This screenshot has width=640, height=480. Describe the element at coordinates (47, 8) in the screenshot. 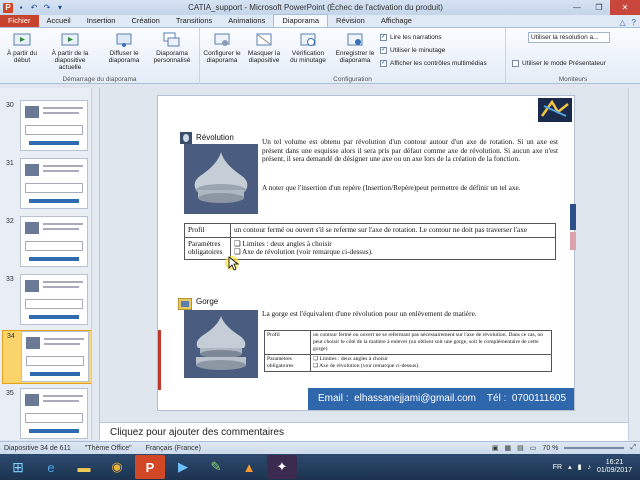

I see `redo-icon: ↷` at that location.